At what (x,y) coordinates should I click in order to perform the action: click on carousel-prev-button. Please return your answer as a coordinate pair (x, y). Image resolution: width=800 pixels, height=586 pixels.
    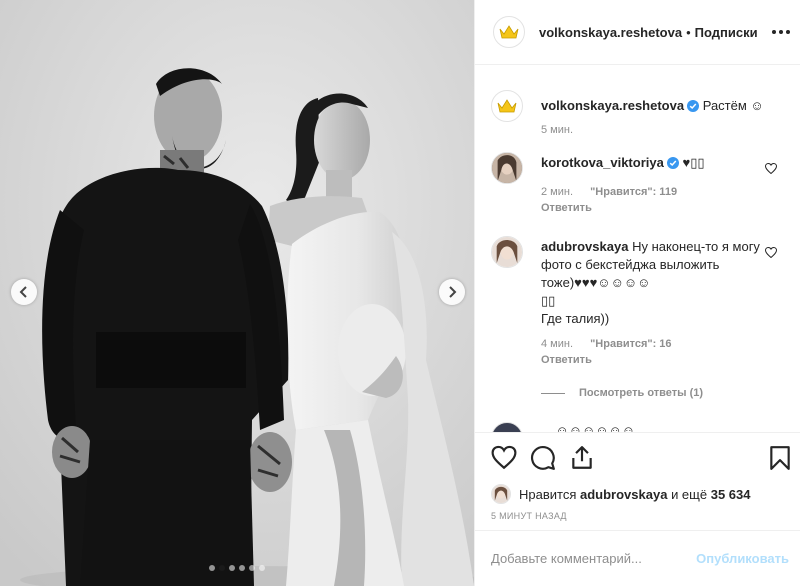
    Looking at the image, I should click on (24, 292).